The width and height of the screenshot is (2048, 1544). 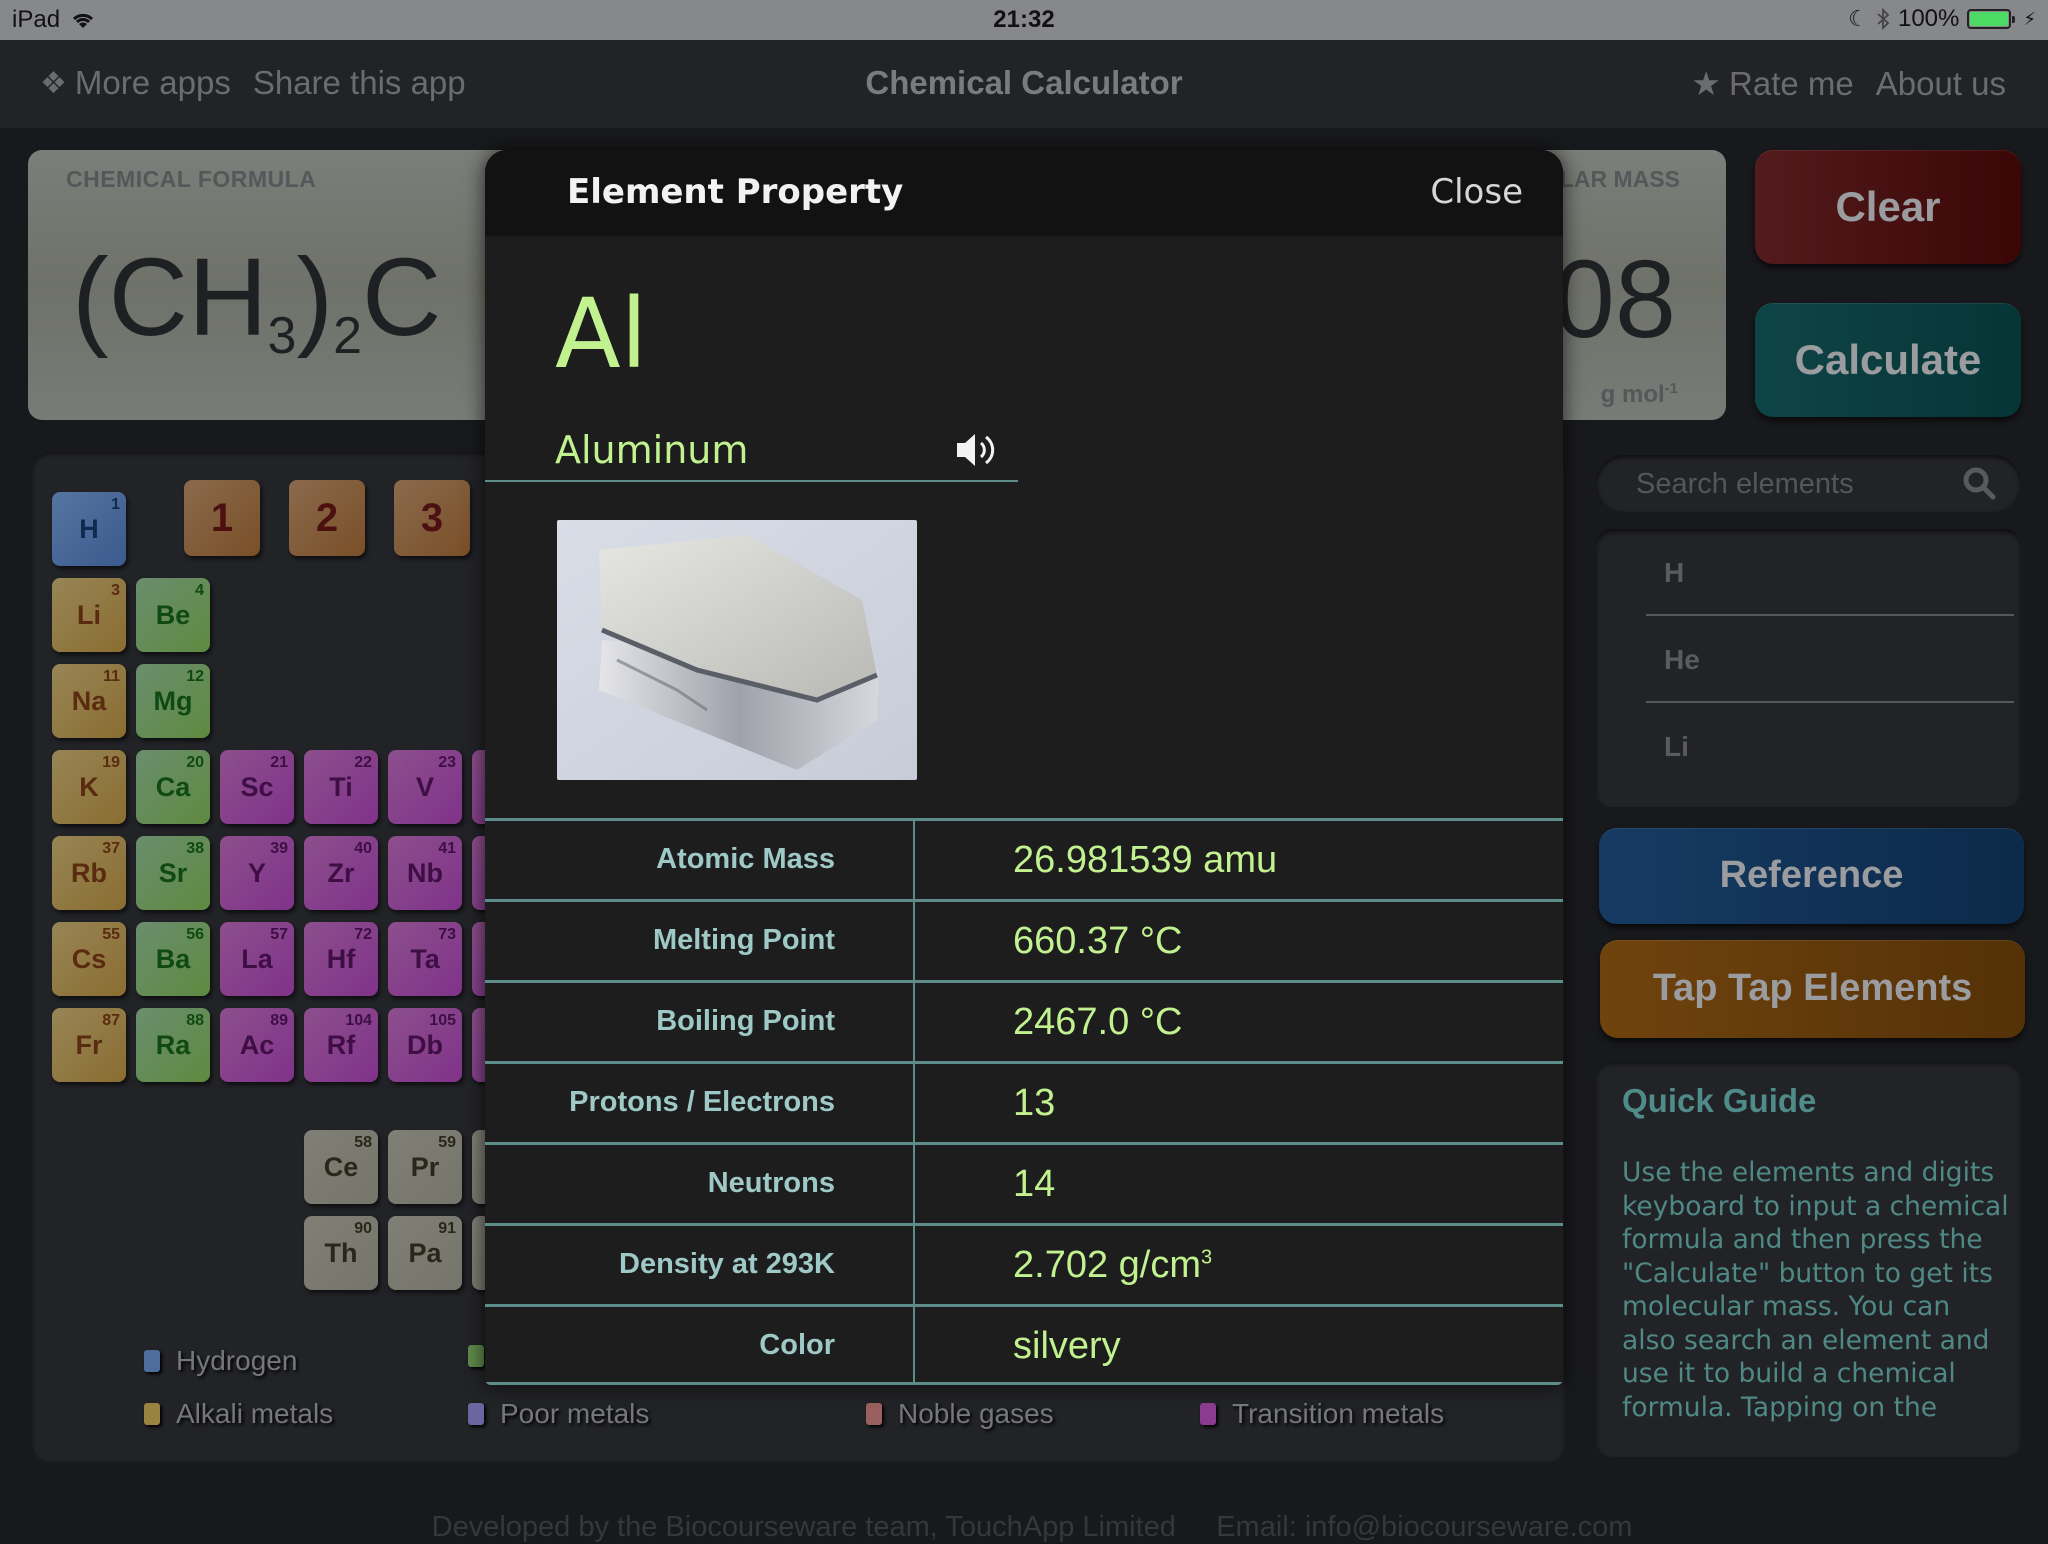 What do you see at coordinates (341, 1045) in the screenshot?
I see `element-tile-rf: 104 Rf` at bounding box center [341, 1045].